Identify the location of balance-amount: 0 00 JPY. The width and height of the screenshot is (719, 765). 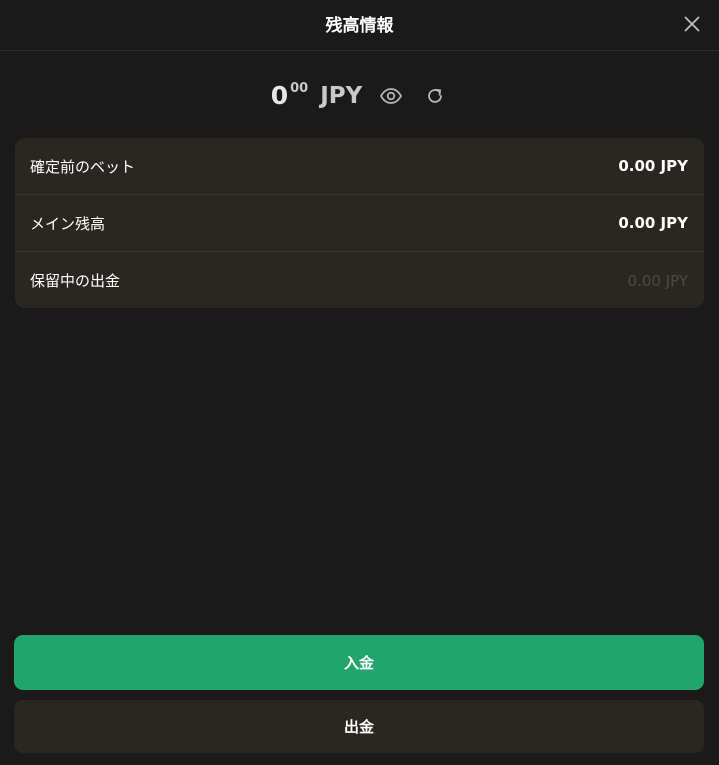
(317, 96).